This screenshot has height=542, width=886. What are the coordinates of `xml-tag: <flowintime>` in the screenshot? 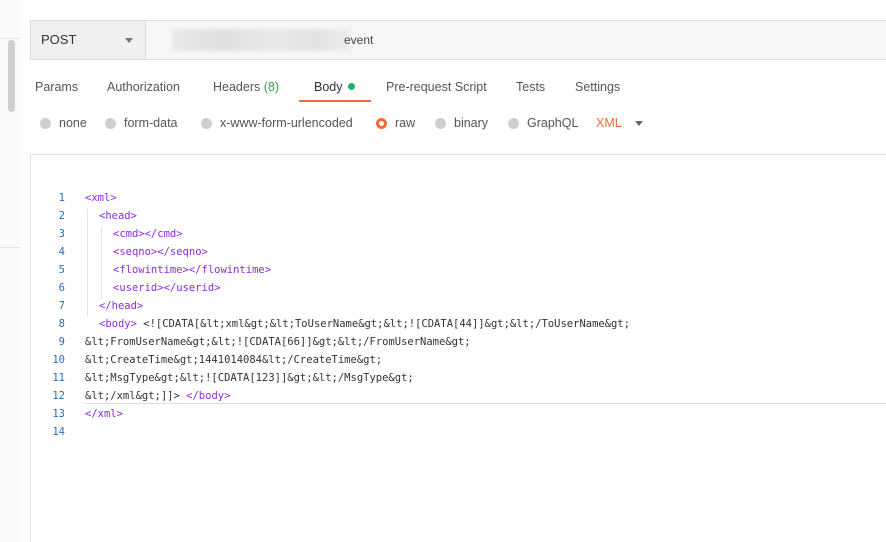 It's located at (151, 270).